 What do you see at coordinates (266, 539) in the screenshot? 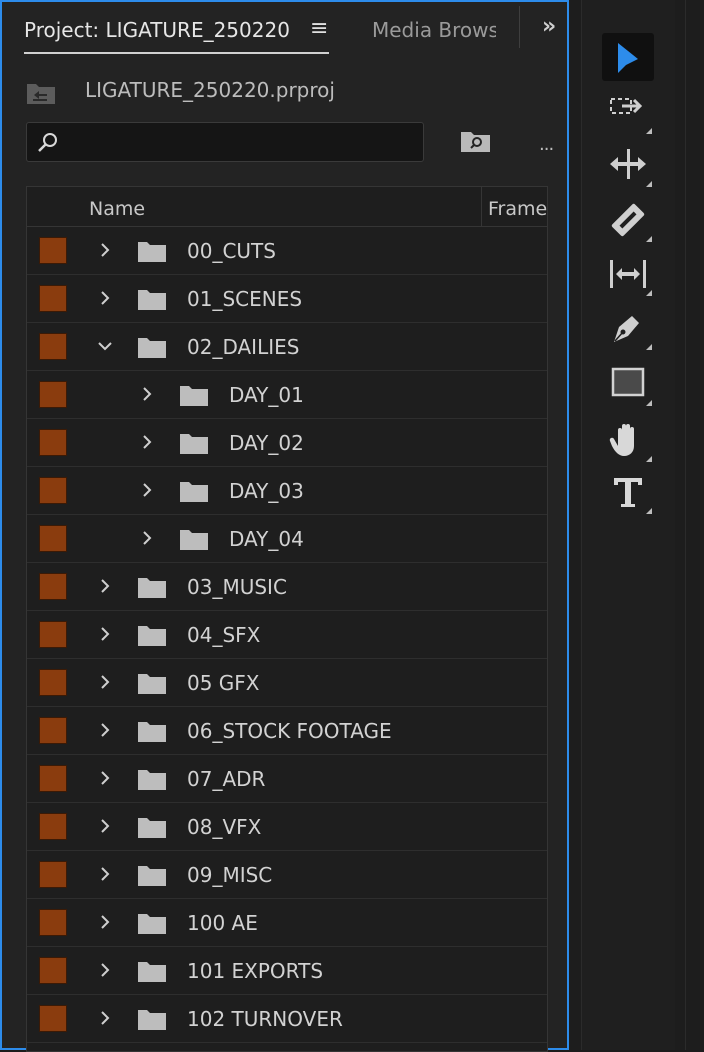
I see `bin-name: DAY_04` at bounding box center [266, 539].